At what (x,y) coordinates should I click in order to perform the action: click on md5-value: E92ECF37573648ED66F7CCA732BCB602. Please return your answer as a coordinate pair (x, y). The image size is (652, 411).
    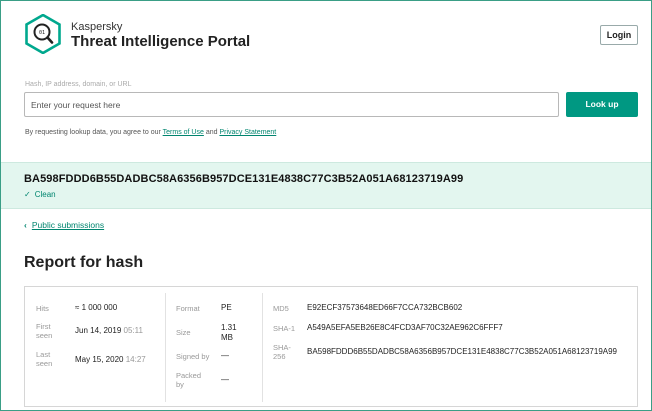
    Looking at the image, I should click on (385, 307).